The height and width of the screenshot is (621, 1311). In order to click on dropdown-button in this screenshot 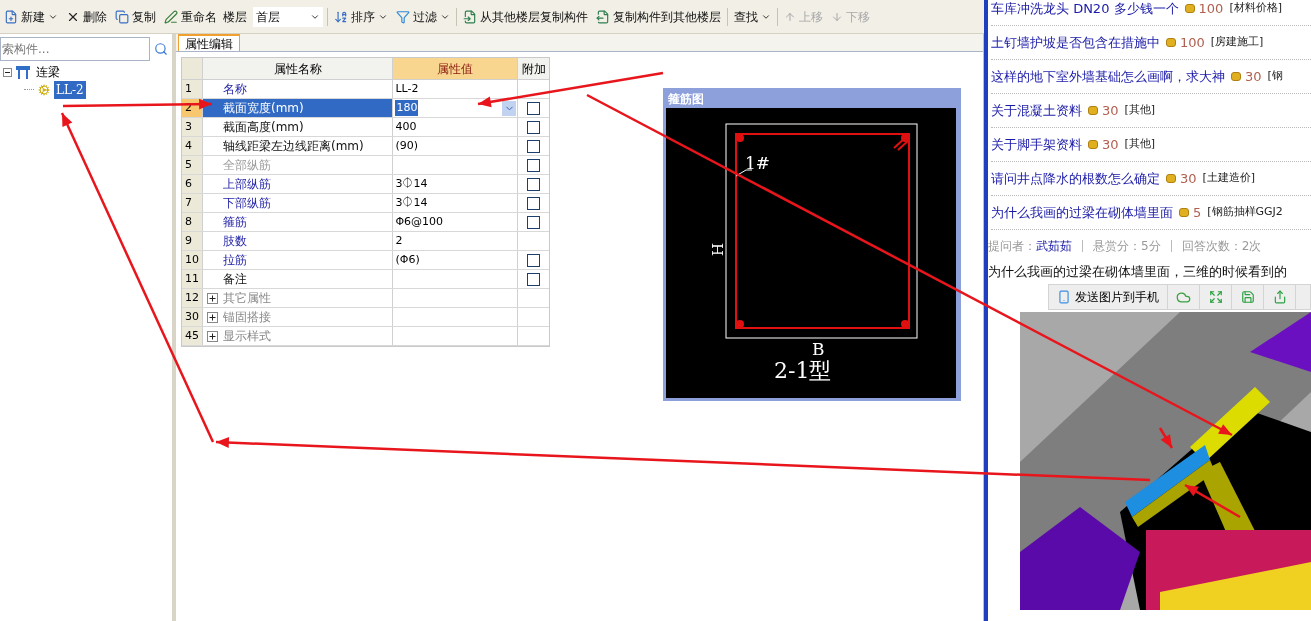, I will do `click(509, 108)`.